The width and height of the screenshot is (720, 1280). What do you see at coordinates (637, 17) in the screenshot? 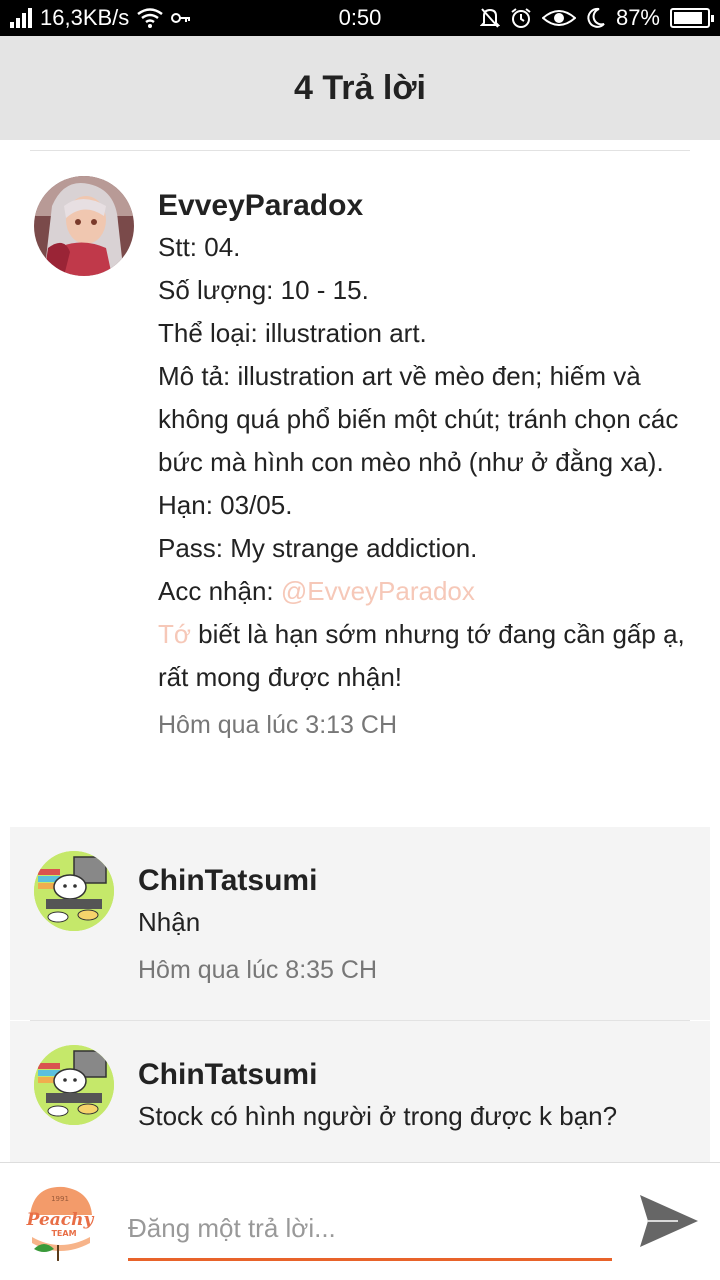
I see `battery-percent: 87%` at bounding box center [637, 17].